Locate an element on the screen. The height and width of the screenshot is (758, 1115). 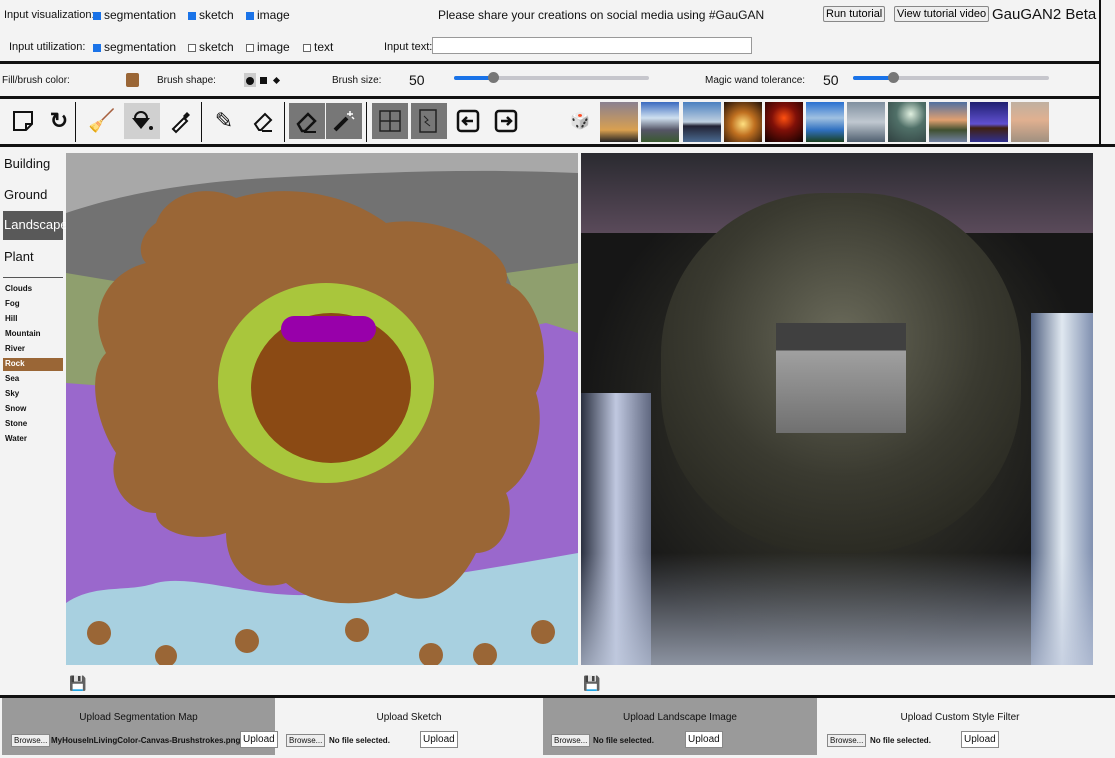
vis-segmentation-checkbox: segmentation is located at coordinates (134, 15).